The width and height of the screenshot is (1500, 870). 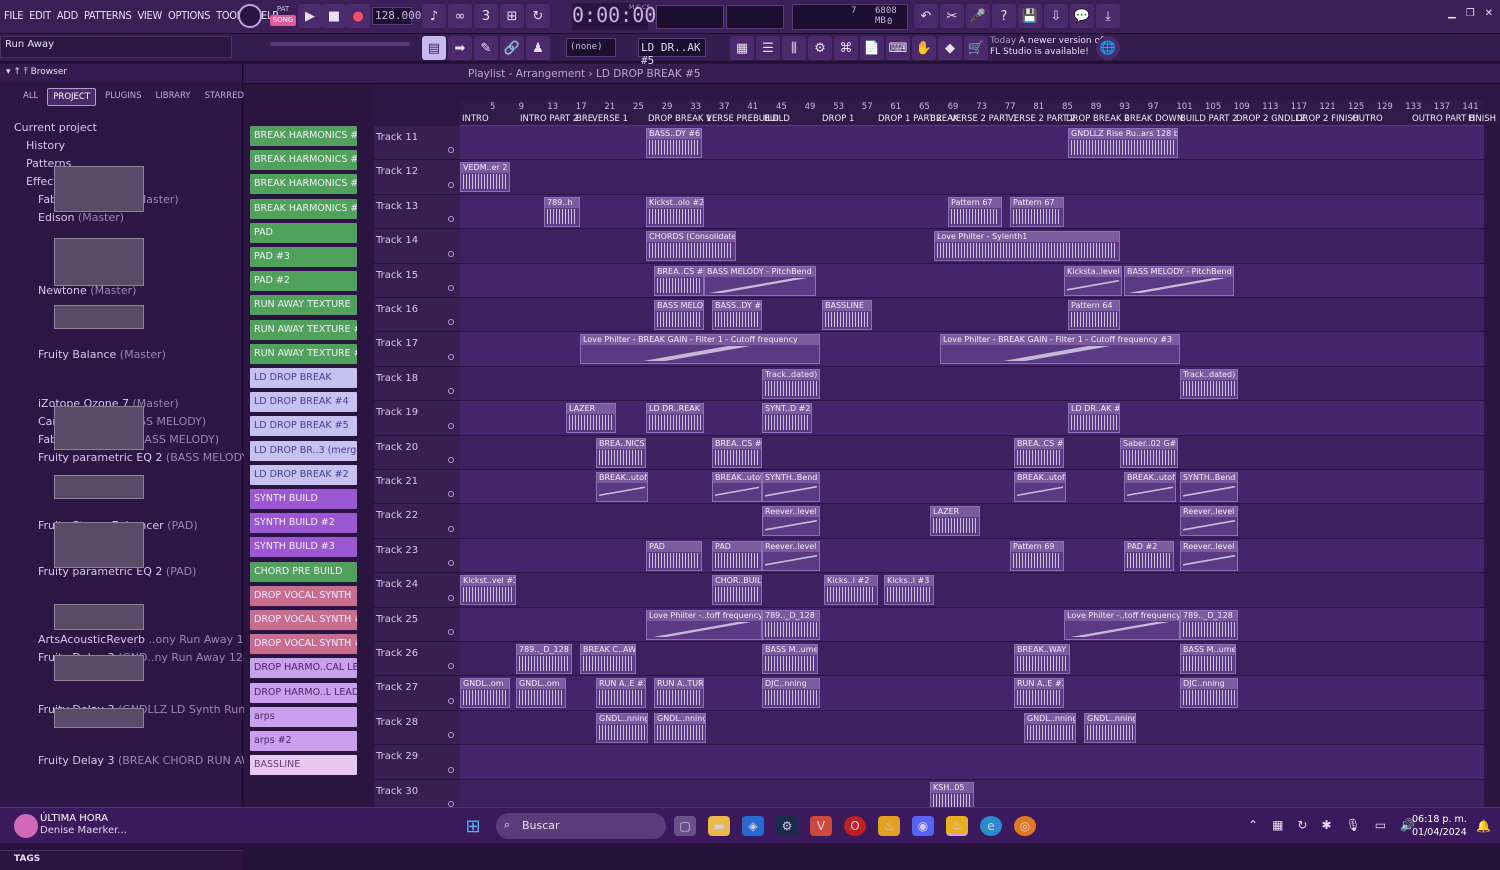 I want to click on tray-app-icon: ▦, so click(x=1277, y=825).